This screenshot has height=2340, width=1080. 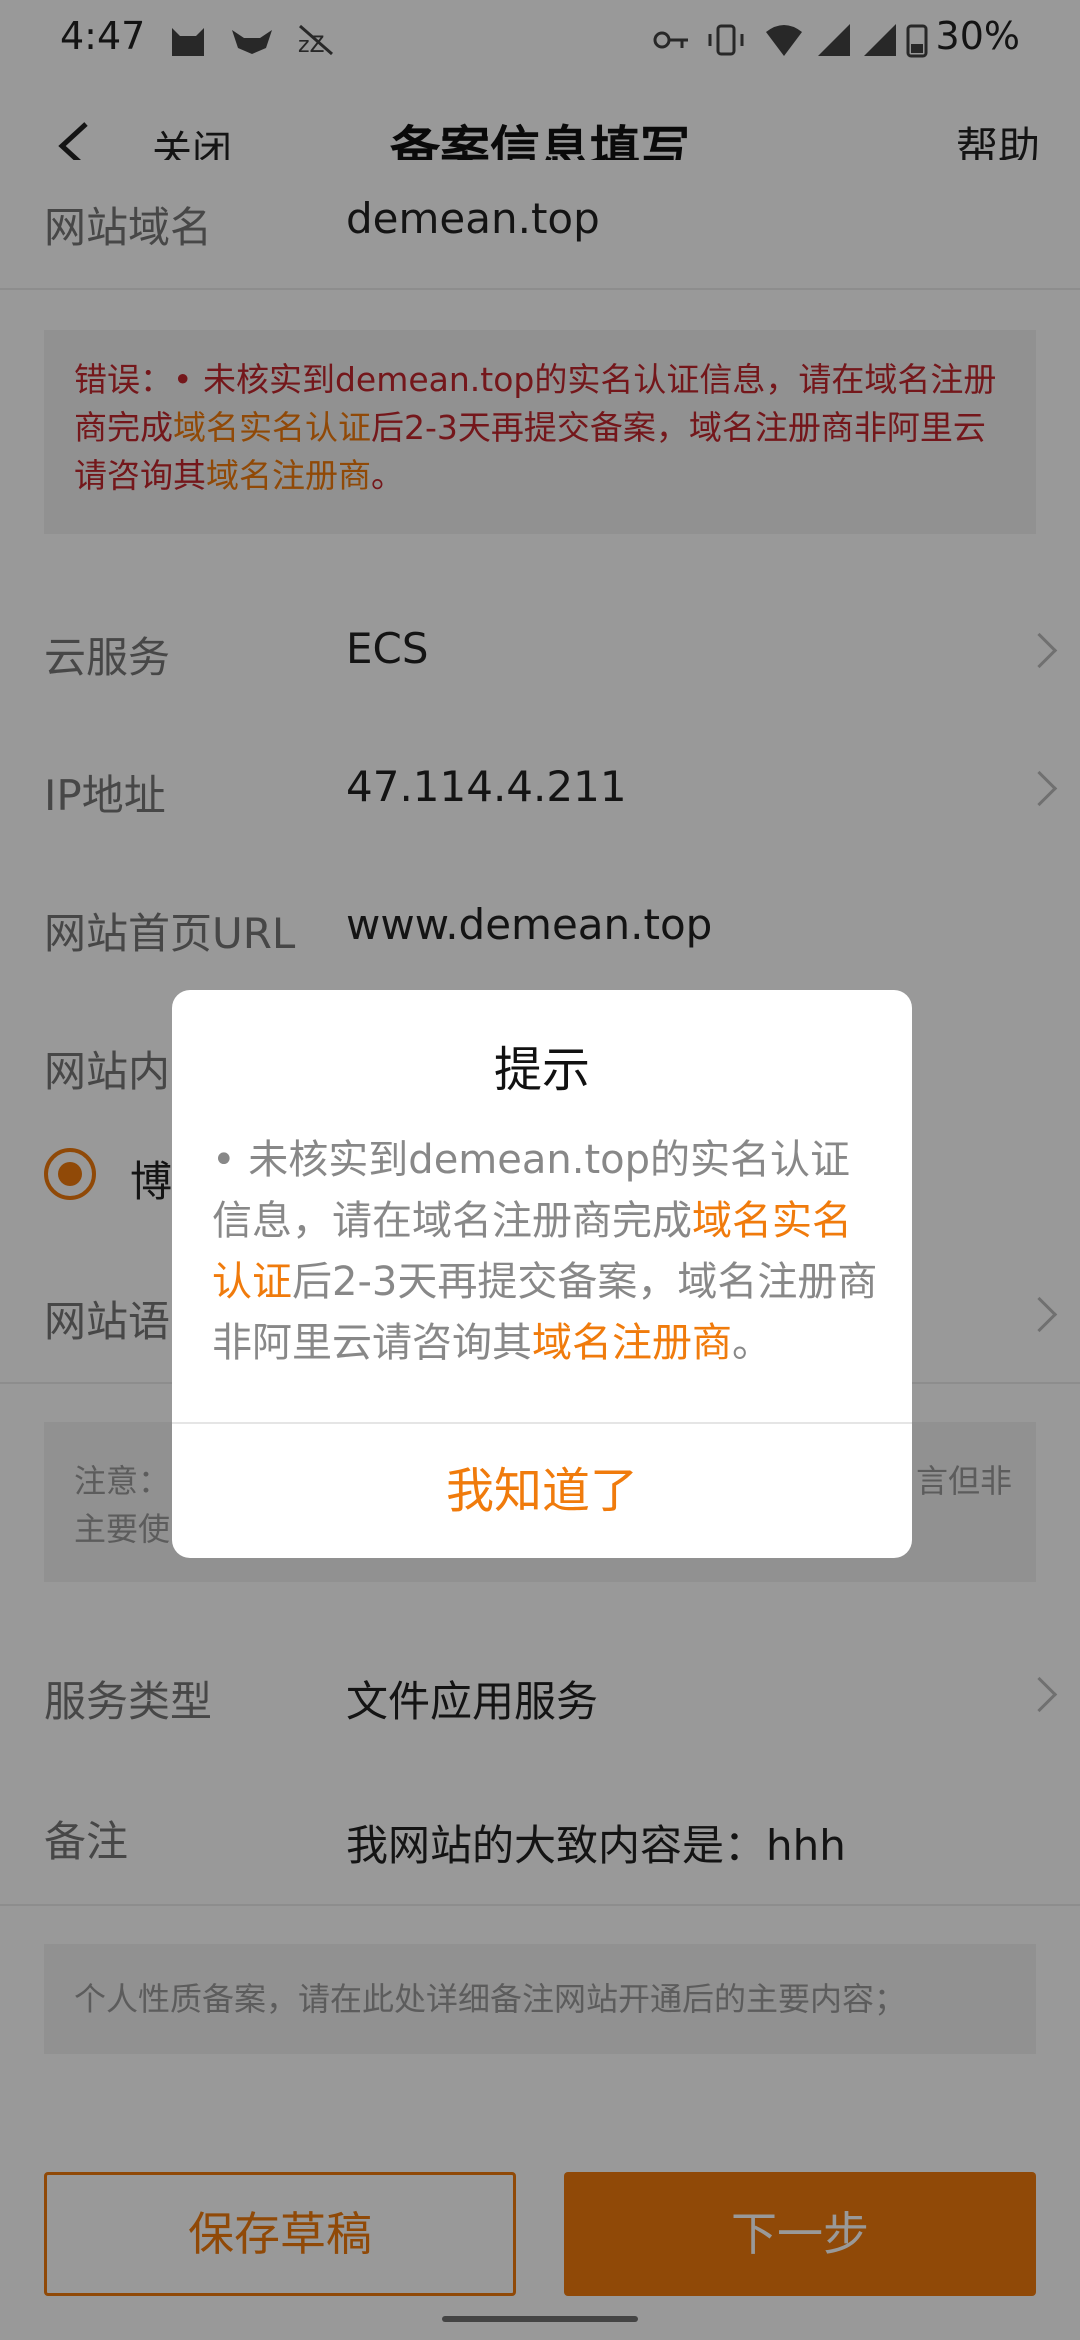 What do you see at coordinates (541, 1070) in the screenshot?
I see `dialog-title: 提示` at bounding box center [541, 1070].